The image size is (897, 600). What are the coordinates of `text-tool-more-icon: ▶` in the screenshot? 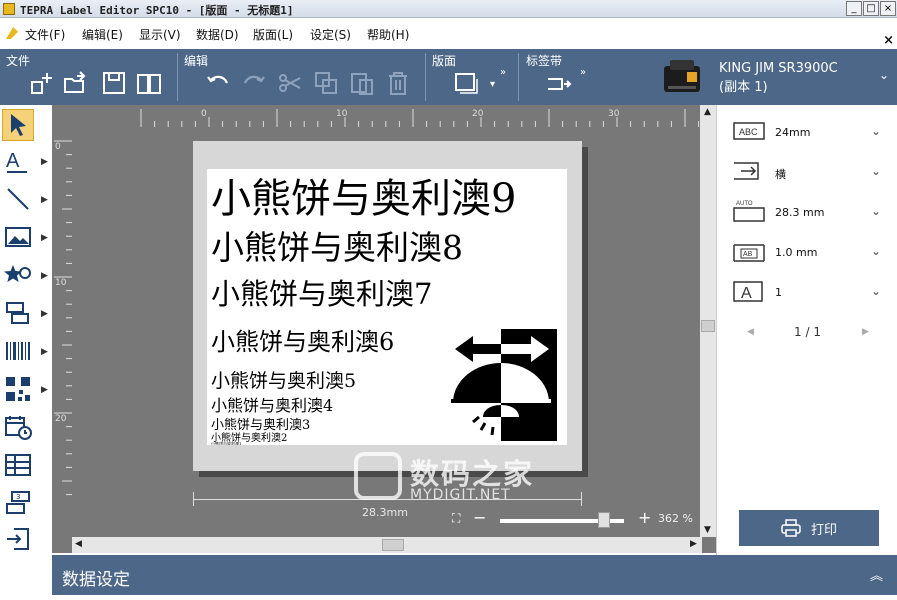 It's located at (44, 162).